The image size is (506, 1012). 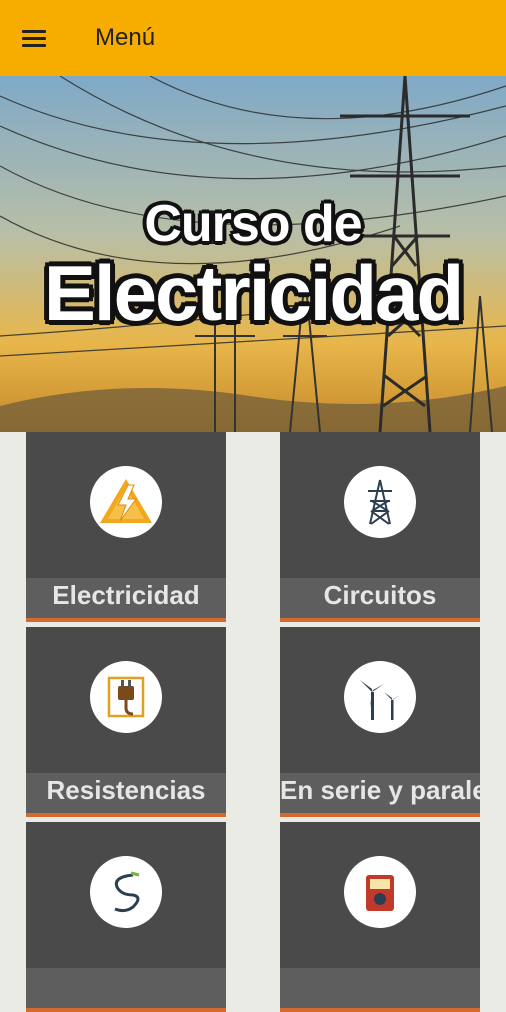 I want to click on tile-bottom-left, so click(x=126, y=917).